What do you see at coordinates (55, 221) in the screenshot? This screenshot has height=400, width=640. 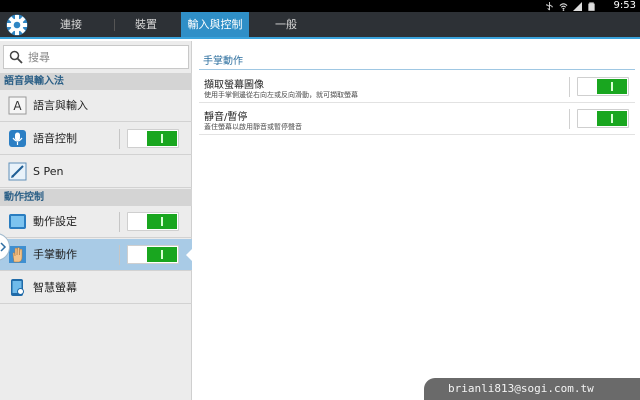 I see `sidebar-item-label: 動作設定` at bounding box center [55, 221].